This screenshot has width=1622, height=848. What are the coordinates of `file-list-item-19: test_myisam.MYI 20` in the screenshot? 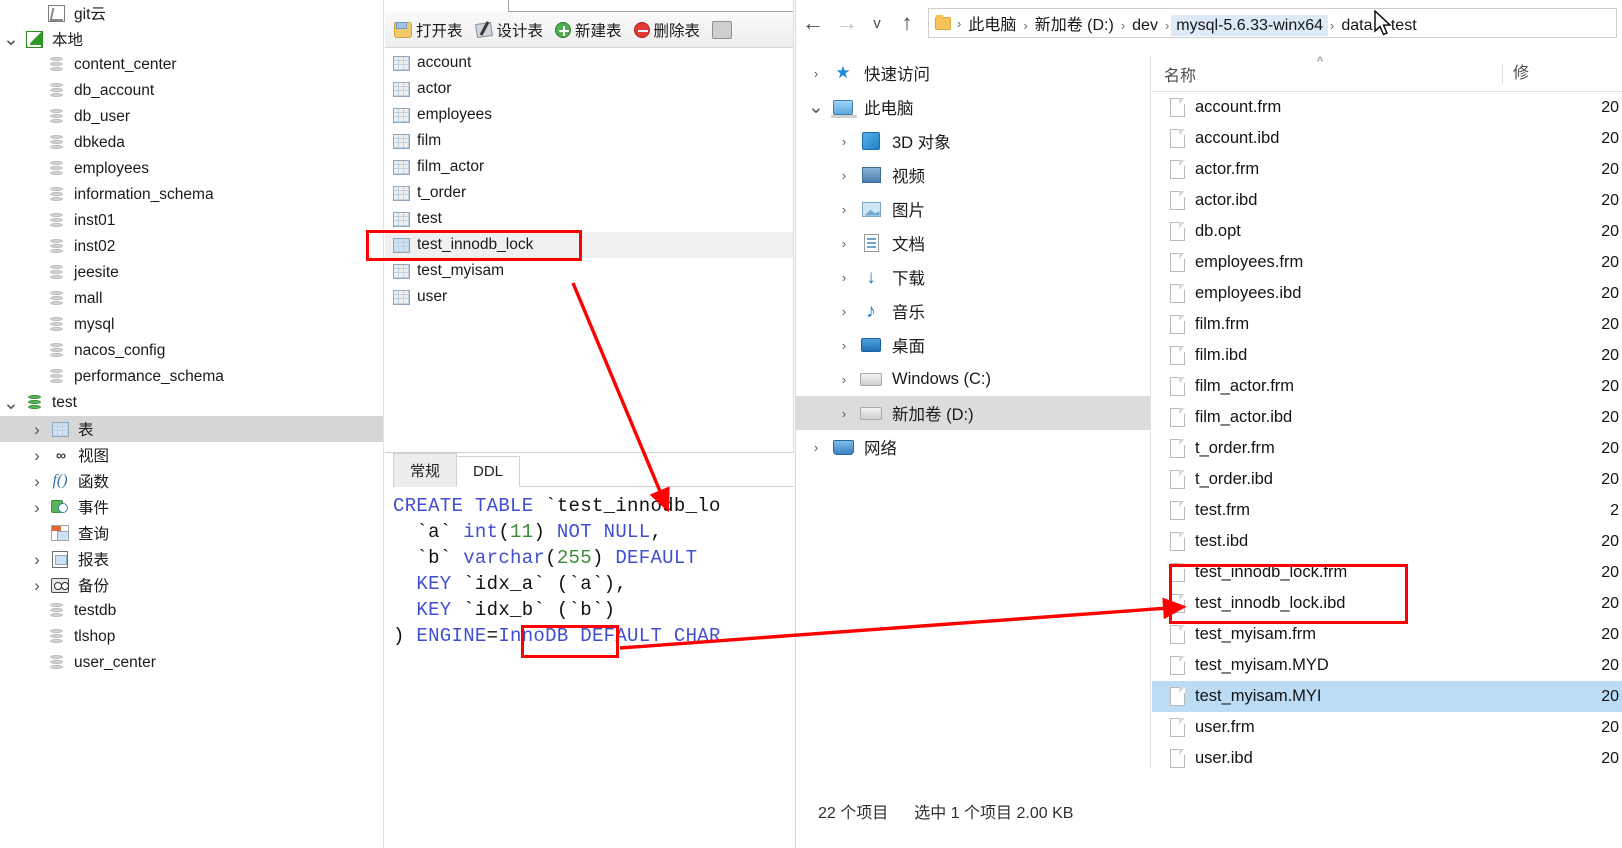 It's located at (1387, 696).